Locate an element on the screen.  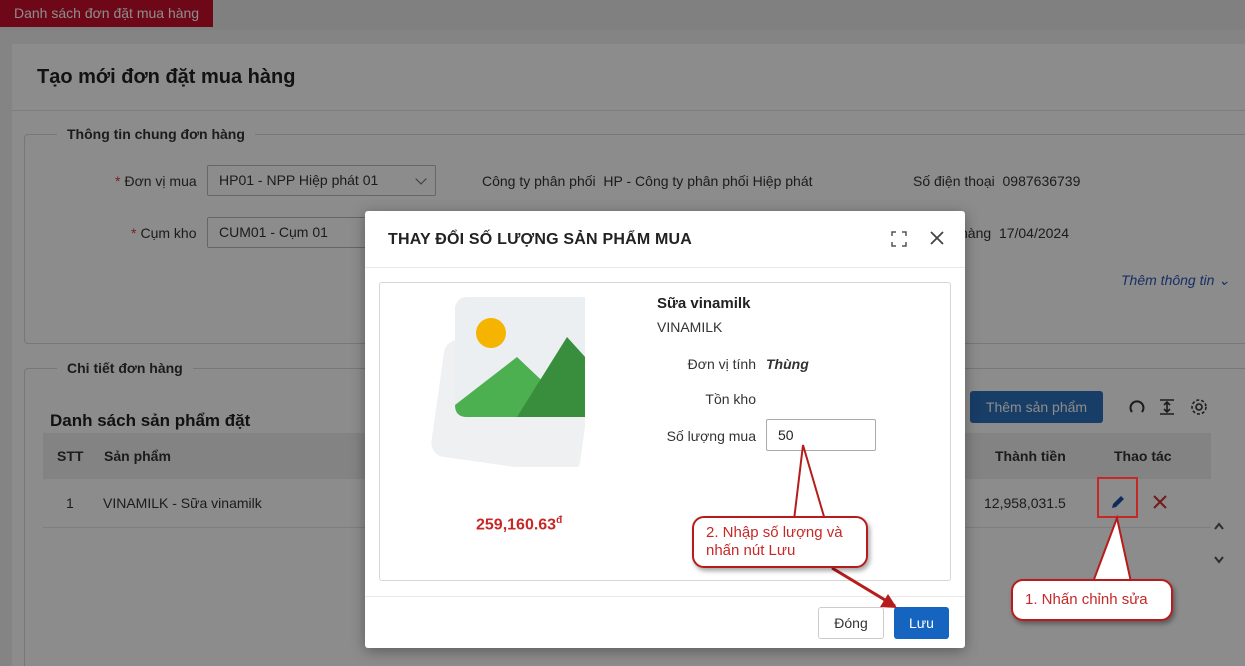
product-brand: VINAMILK is located at coordinates (690, 327).